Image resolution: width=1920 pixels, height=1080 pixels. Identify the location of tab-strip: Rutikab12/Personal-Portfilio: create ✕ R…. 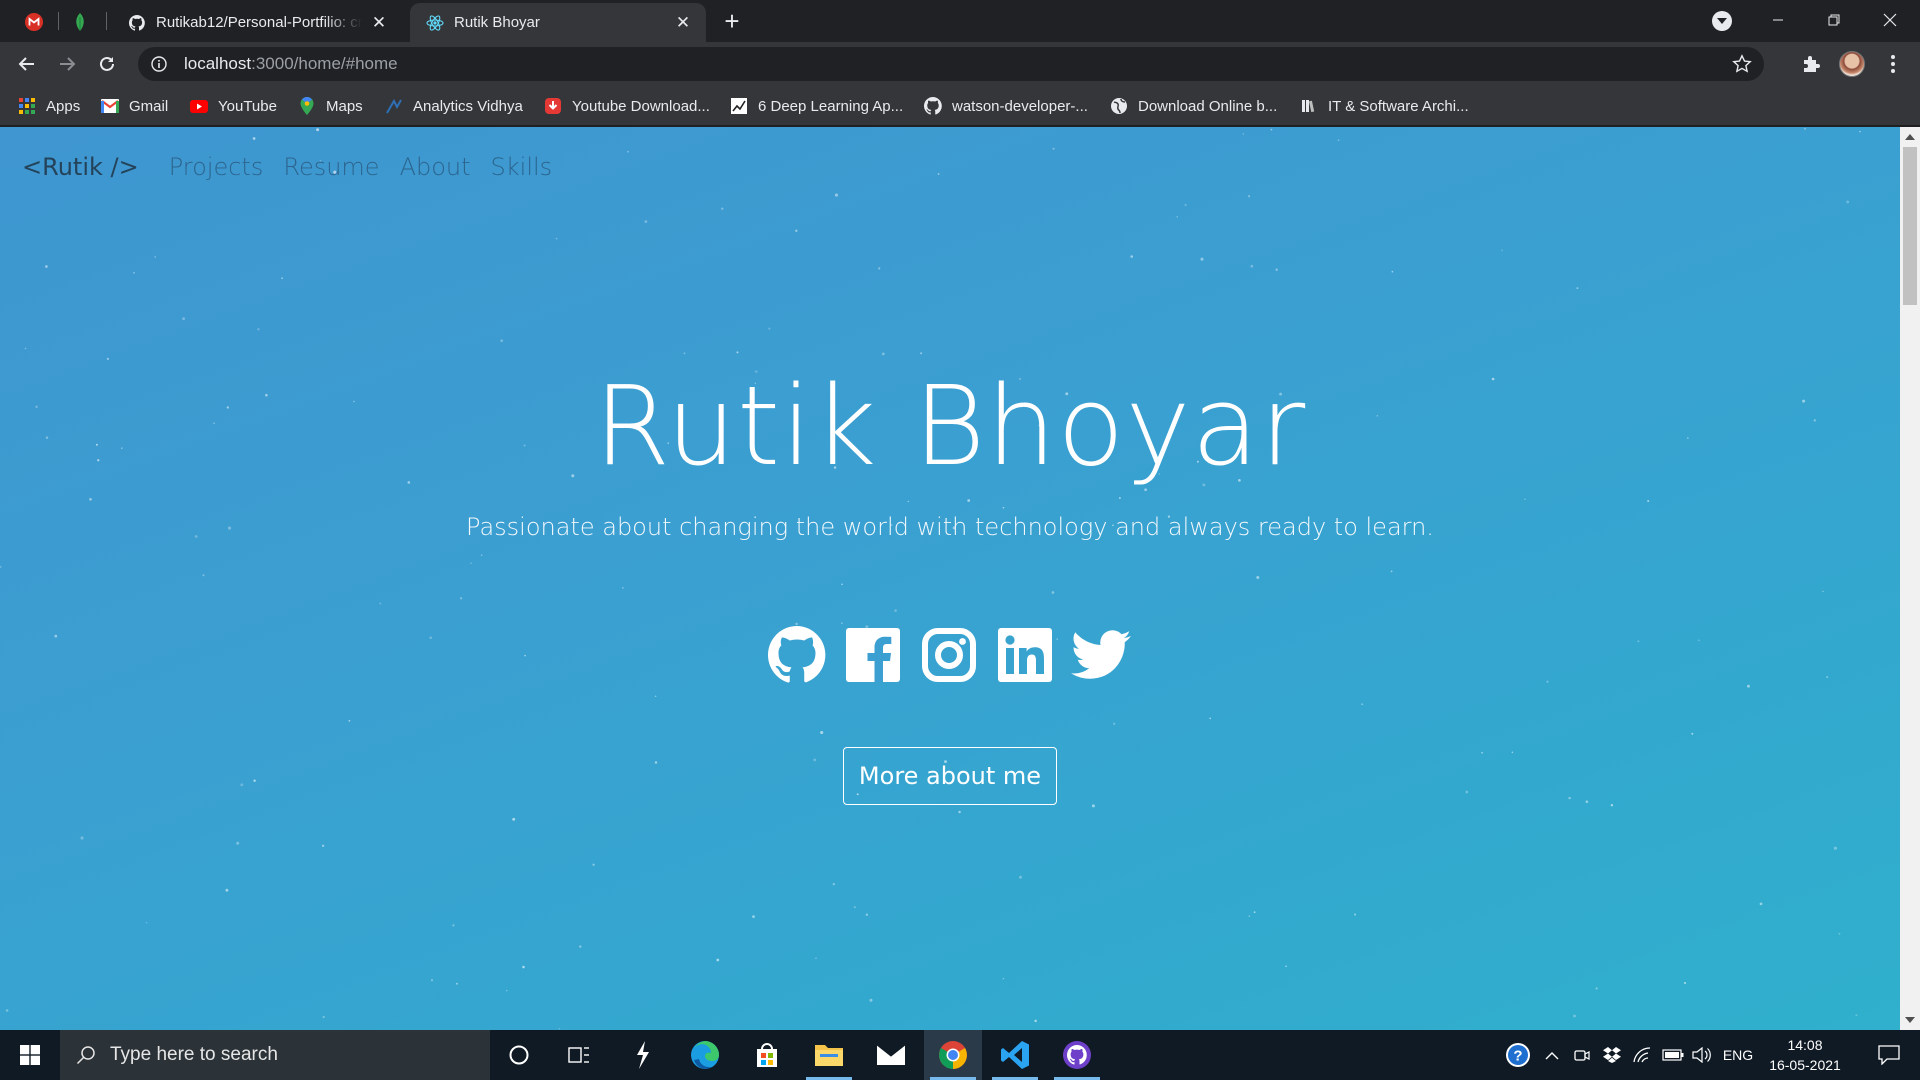
(960, 21).